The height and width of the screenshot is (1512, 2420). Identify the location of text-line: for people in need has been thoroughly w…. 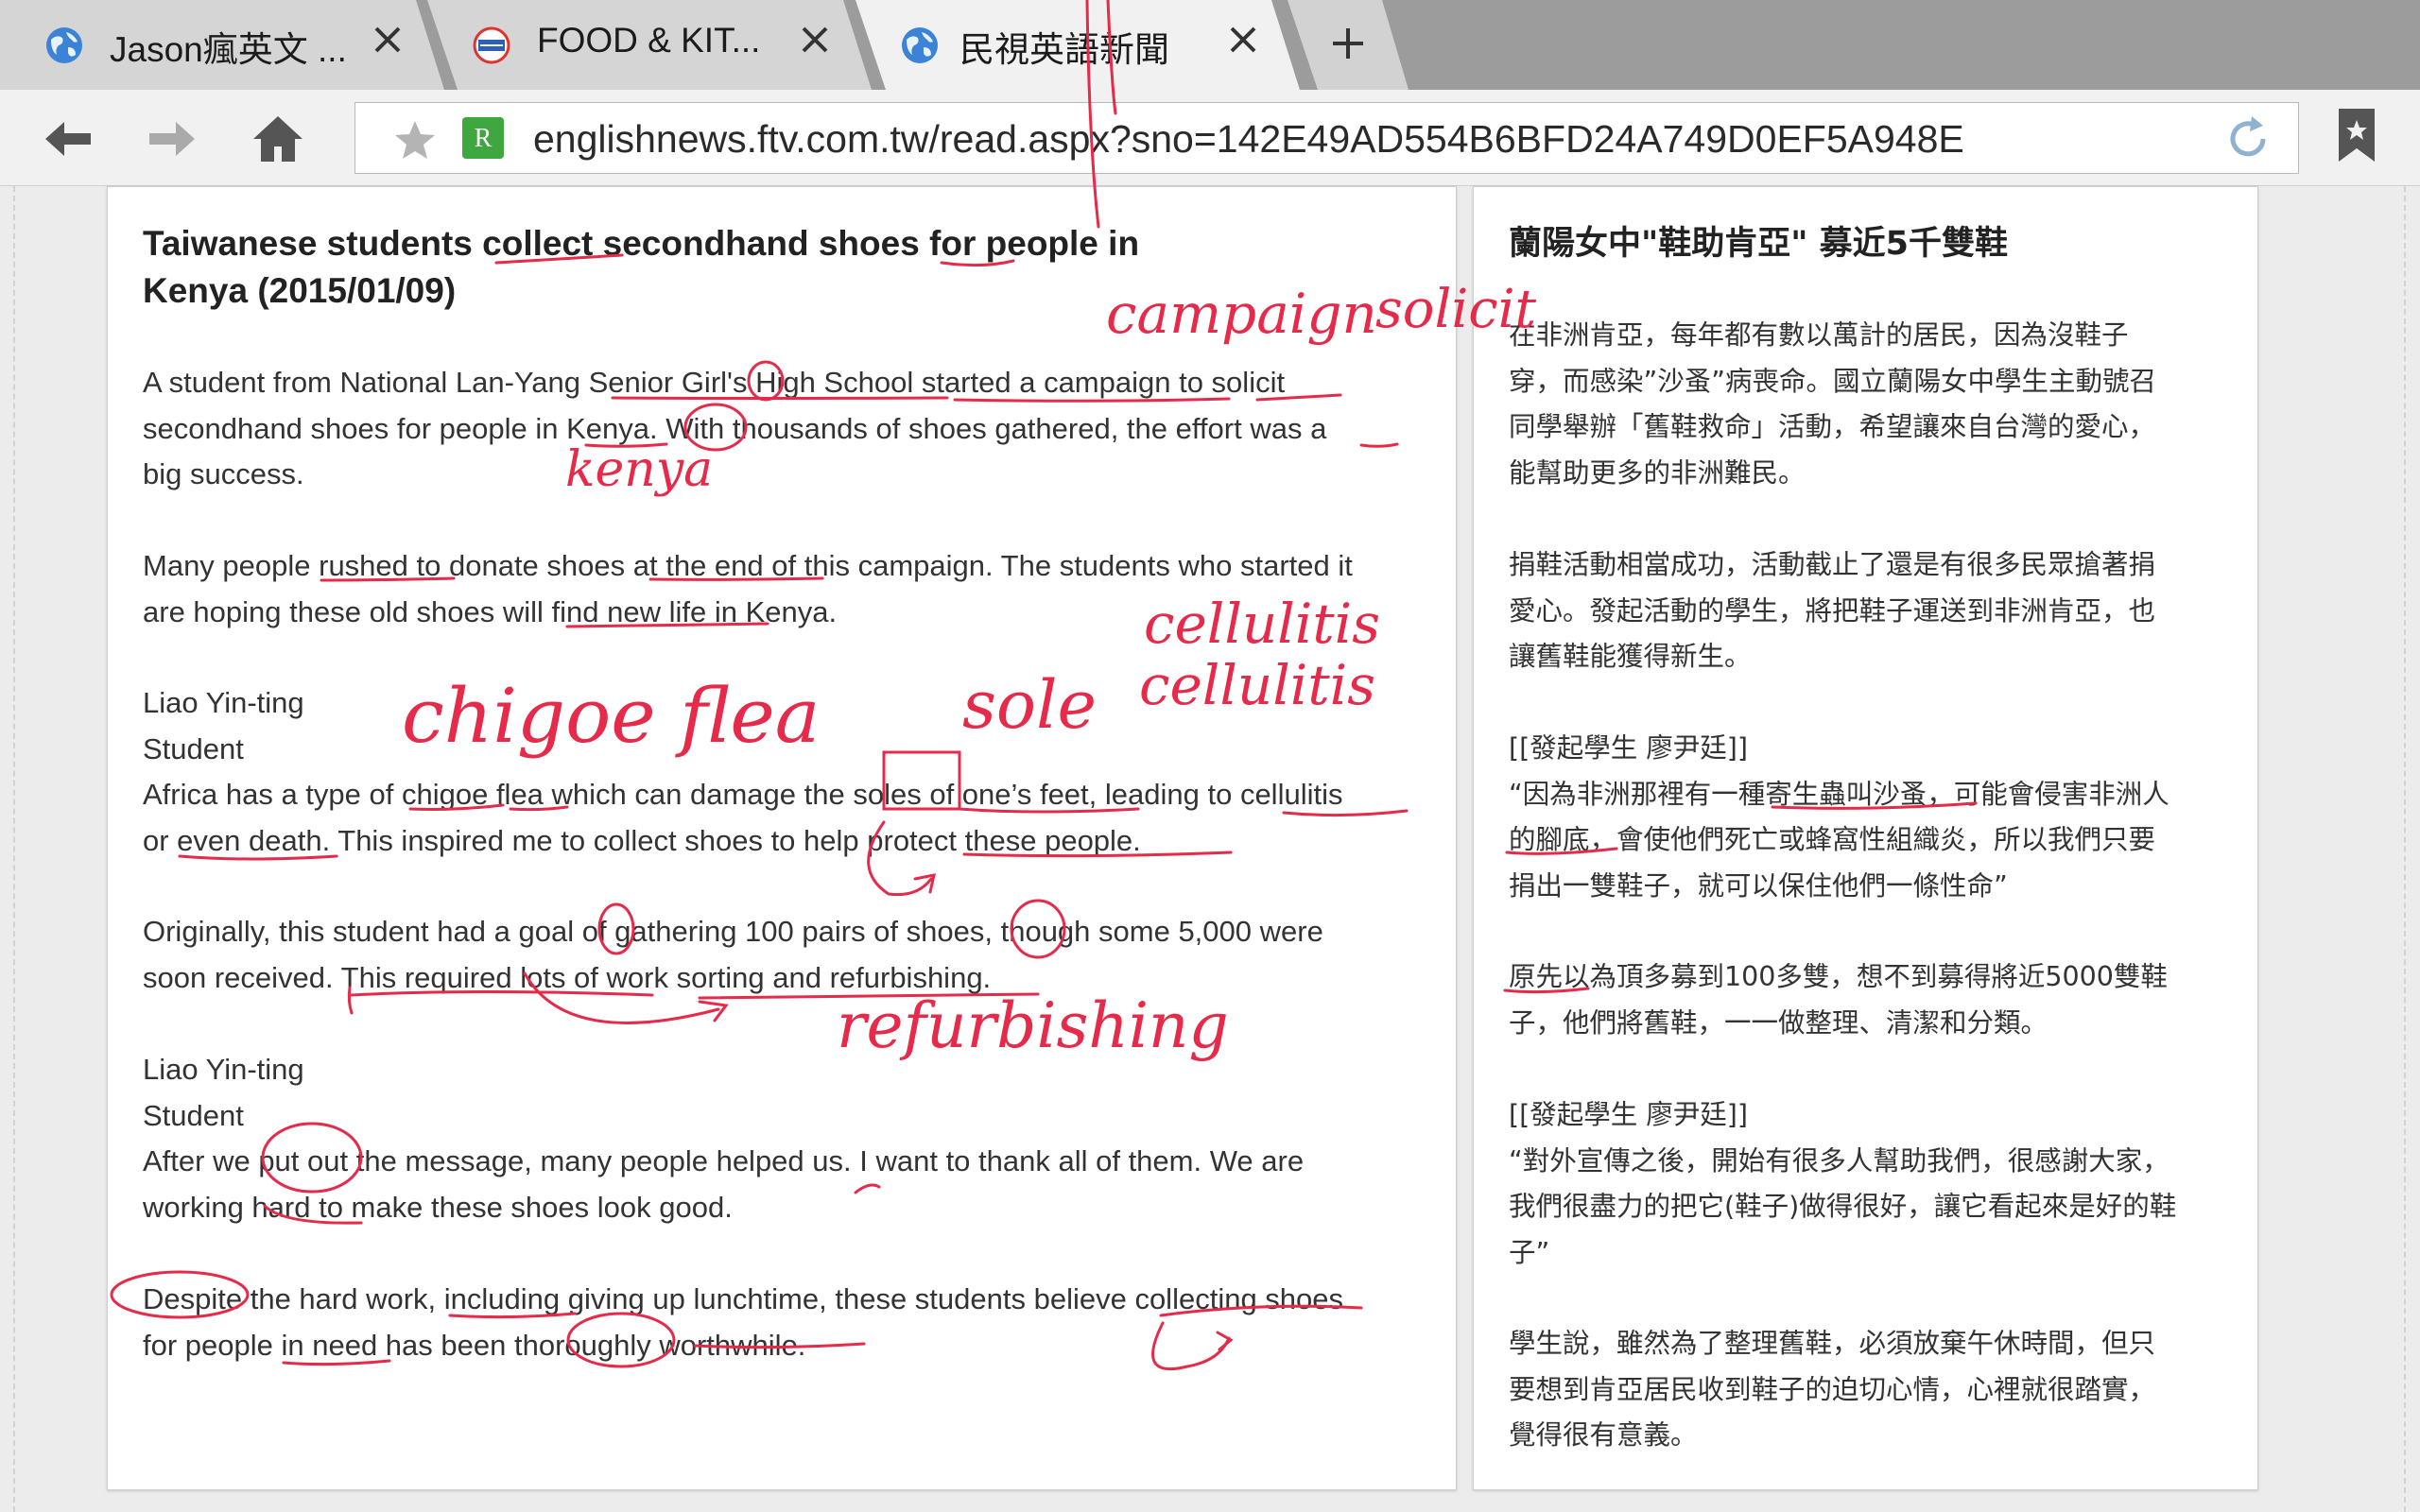
(474, 1345).